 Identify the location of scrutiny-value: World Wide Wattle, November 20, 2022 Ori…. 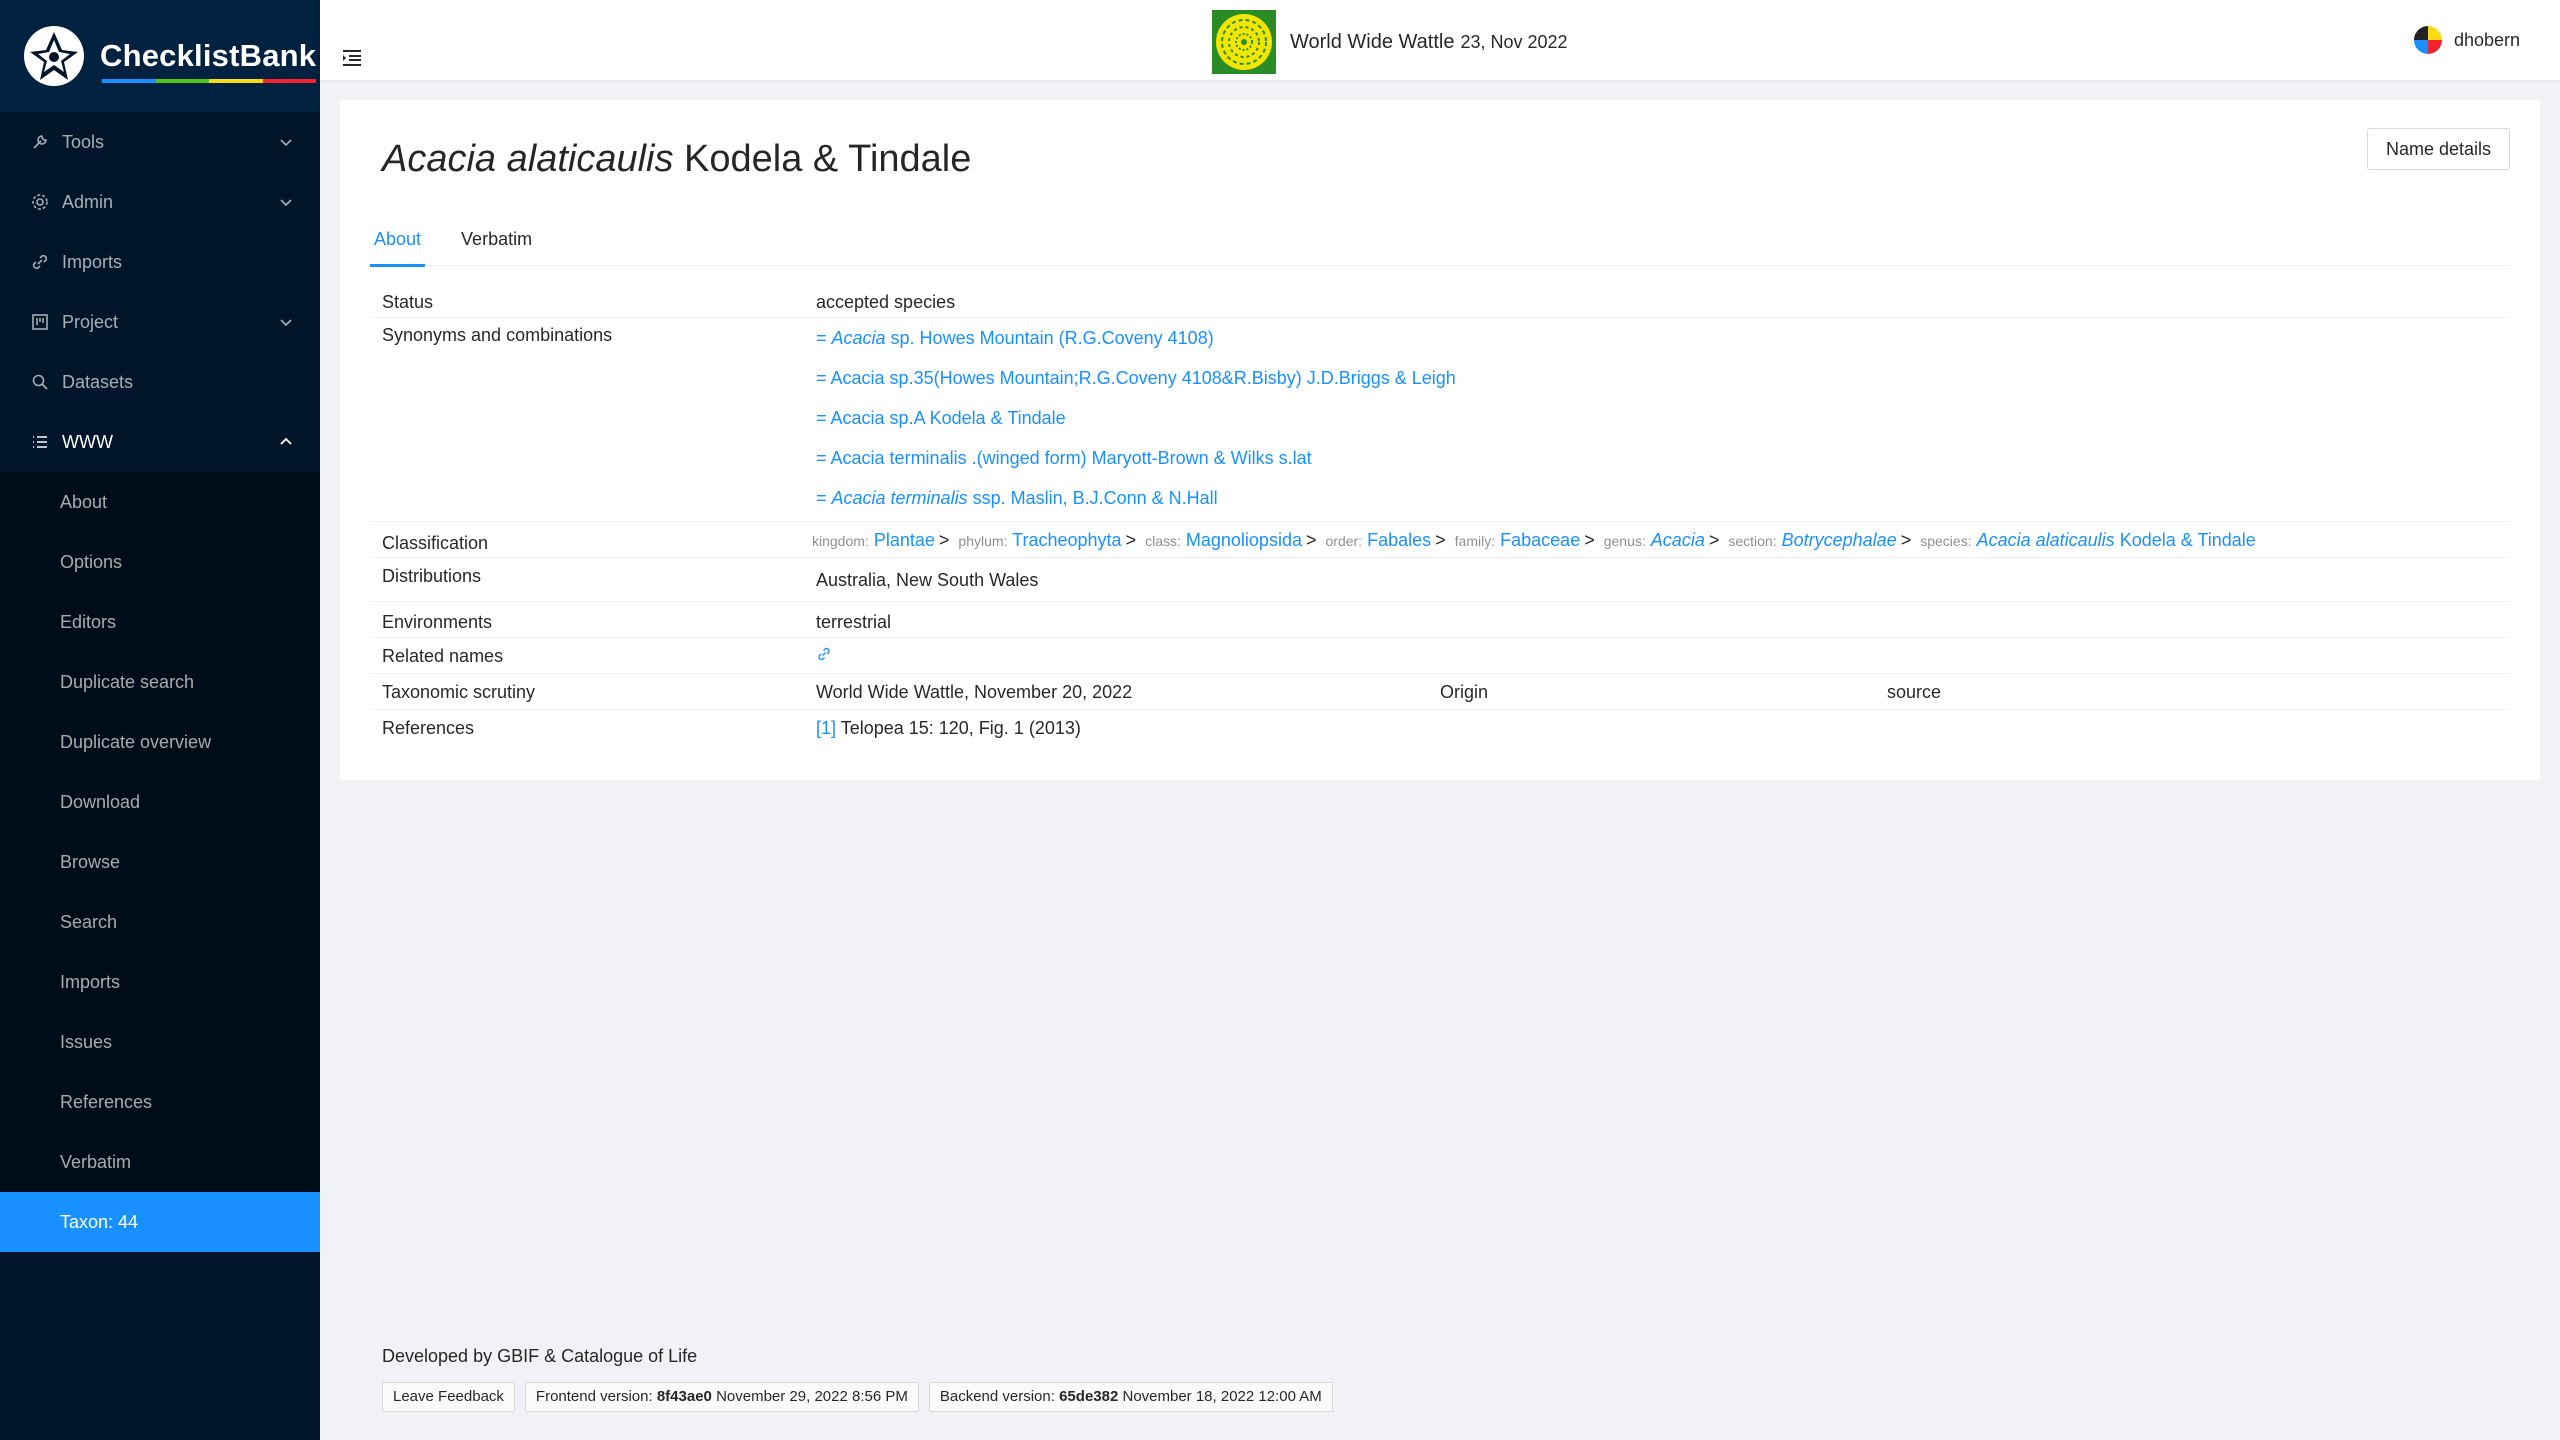
(1663, 691).